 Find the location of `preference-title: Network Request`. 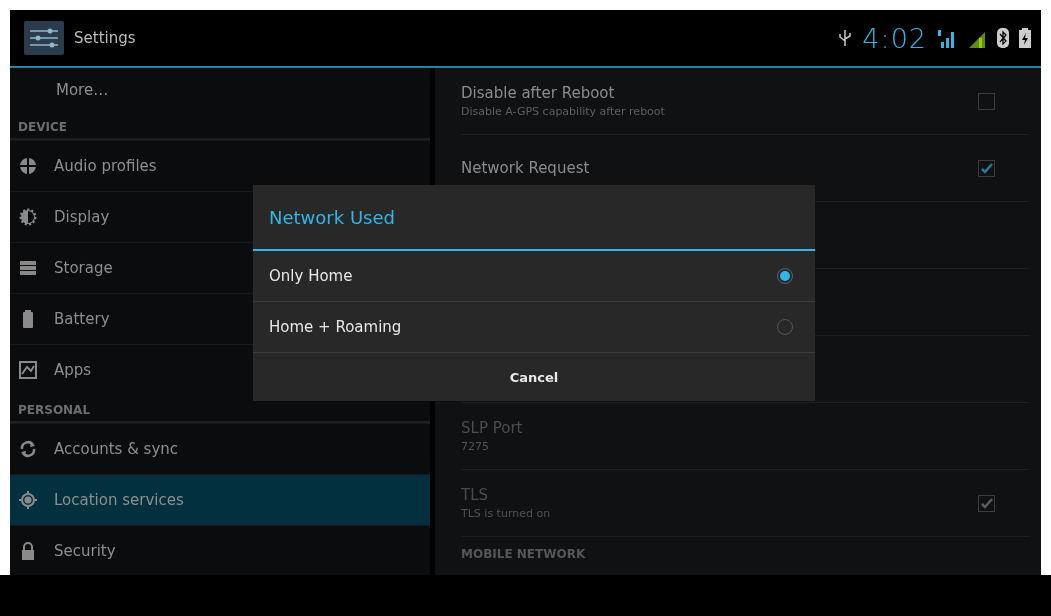

preference-title: Network Request is located at coordinates (526, 168).